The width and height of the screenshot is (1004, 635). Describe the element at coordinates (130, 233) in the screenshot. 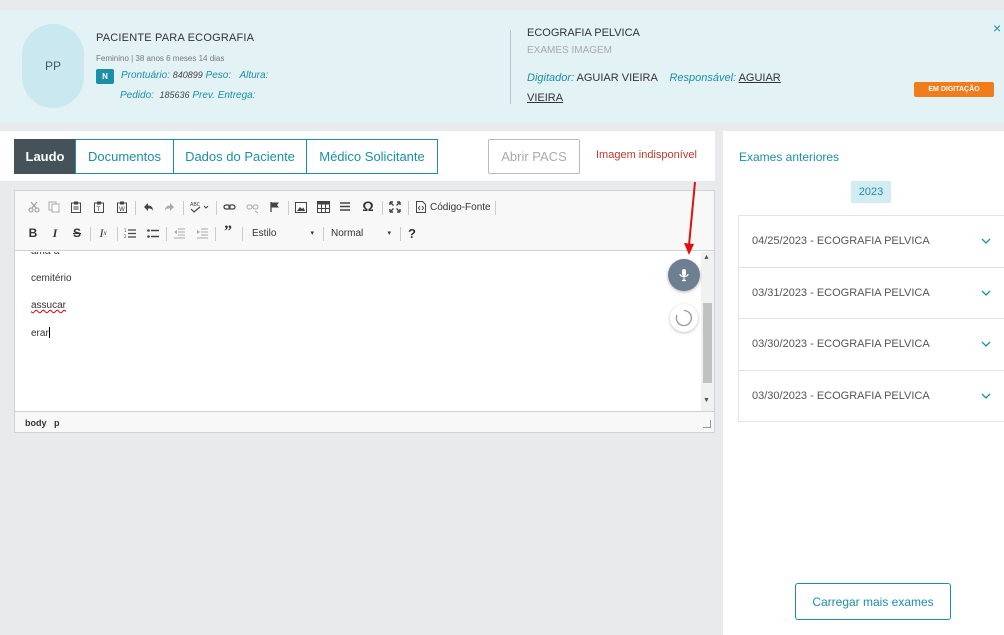

I see `numbered-list-icon: 12` at that location.